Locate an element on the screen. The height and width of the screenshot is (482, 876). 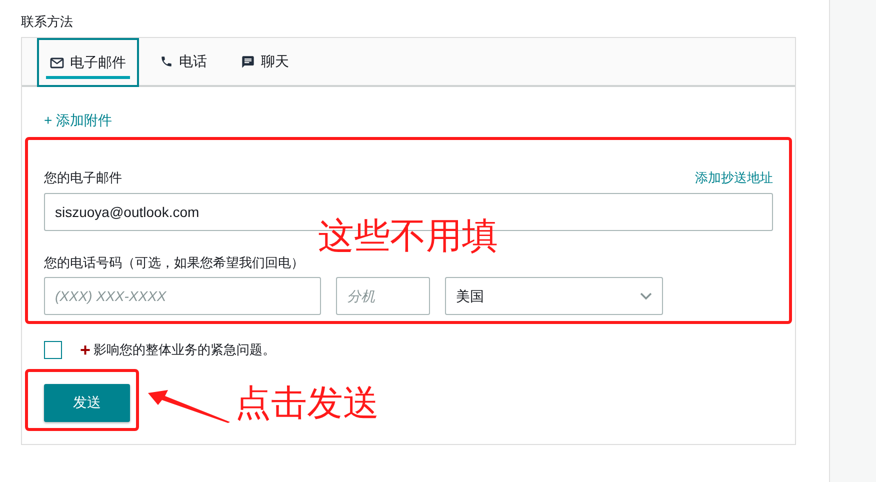
section-title: 联系方法 is located at coordinates (47, 22).